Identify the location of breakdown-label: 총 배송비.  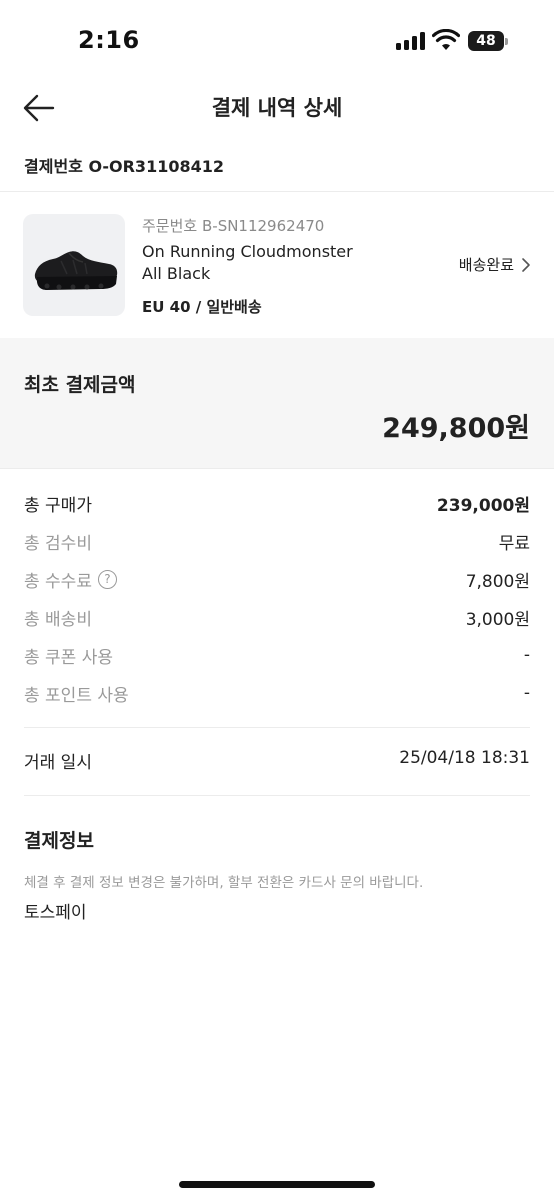
(58, 619).